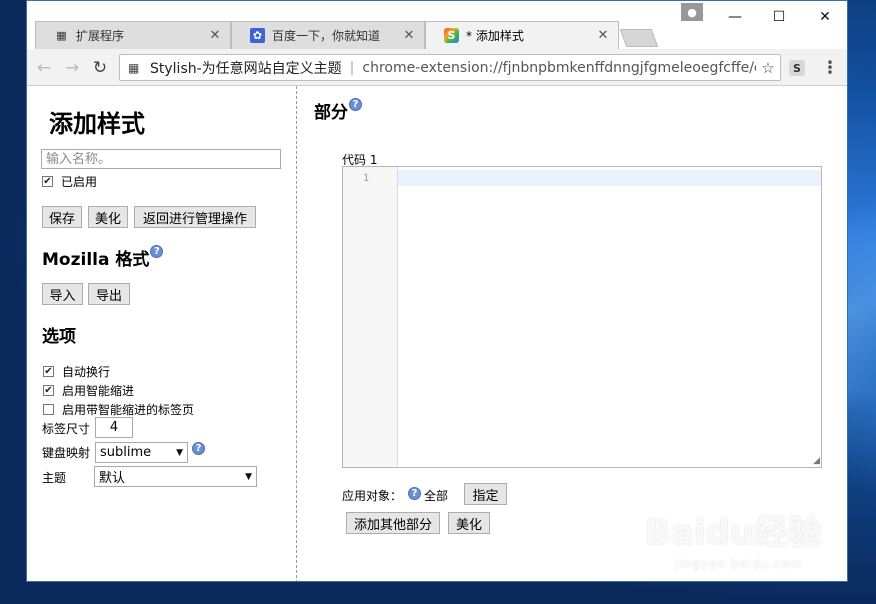  Describe the element at coordinates (779, 17) in the screenshot. I see `maximize-button: ☐` at that location.